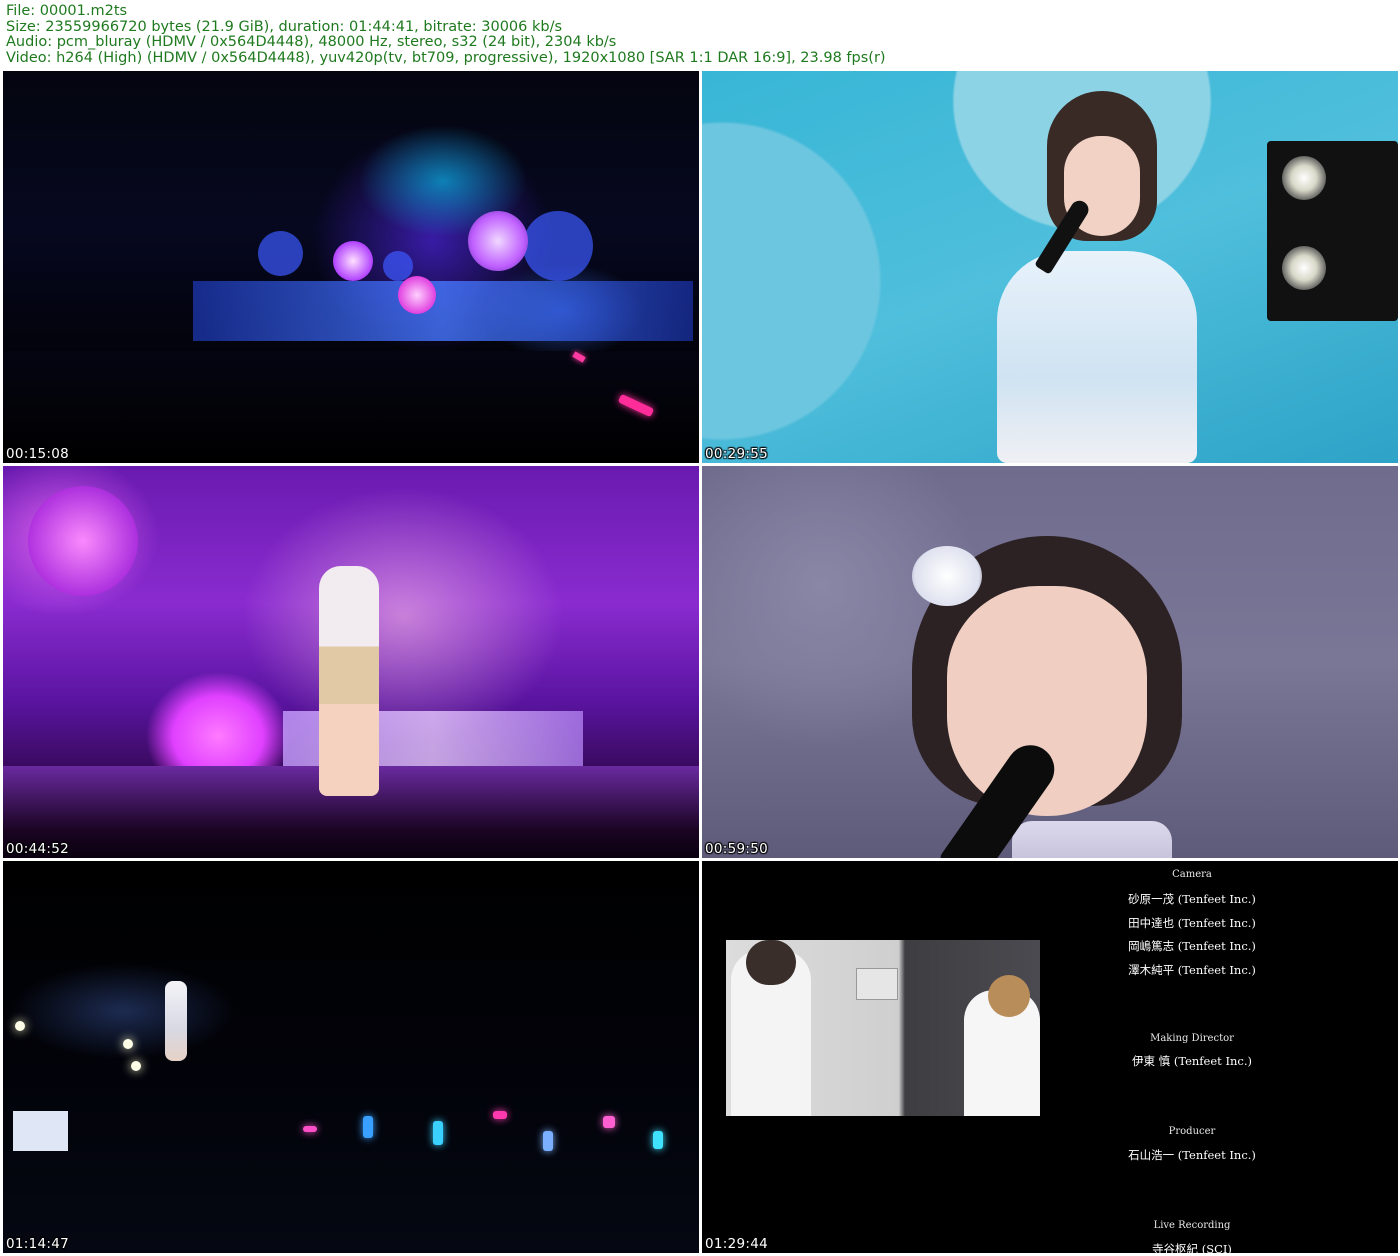  Describe the element at coordinates (1192, 1131) in the screenshot. I see `credit-role-producer: Producer` at that location.